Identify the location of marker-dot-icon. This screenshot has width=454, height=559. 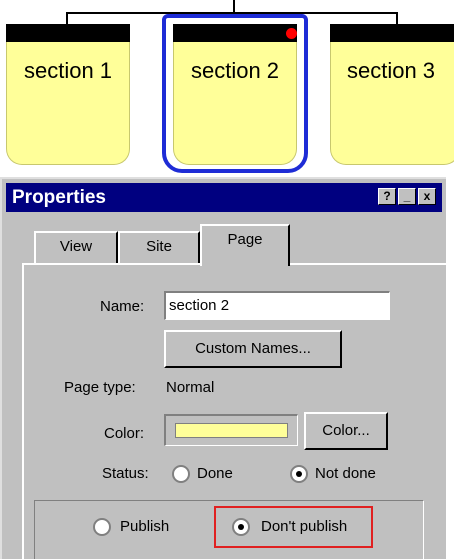
(291, 33).